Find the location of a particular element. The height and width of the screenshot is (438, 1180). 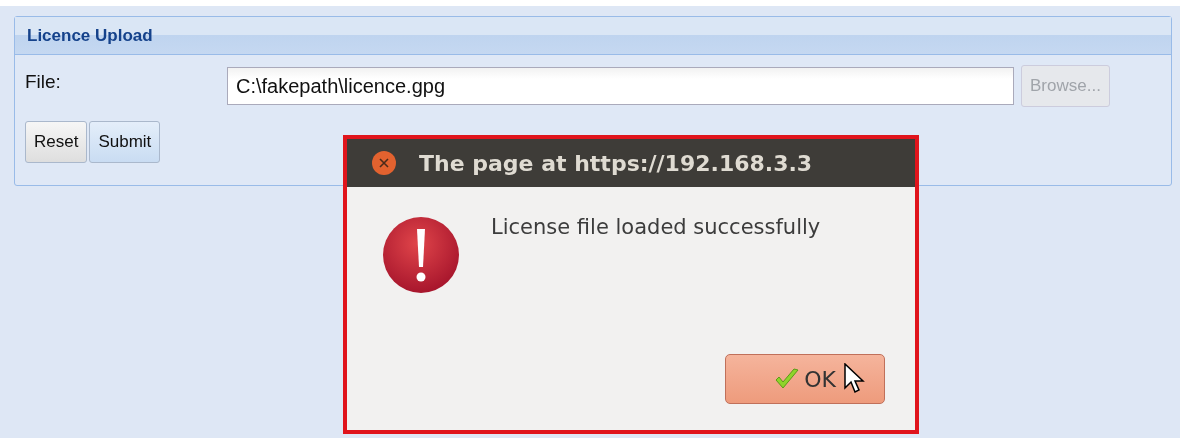

ok-button: OK is located at coordinates (805, 379).